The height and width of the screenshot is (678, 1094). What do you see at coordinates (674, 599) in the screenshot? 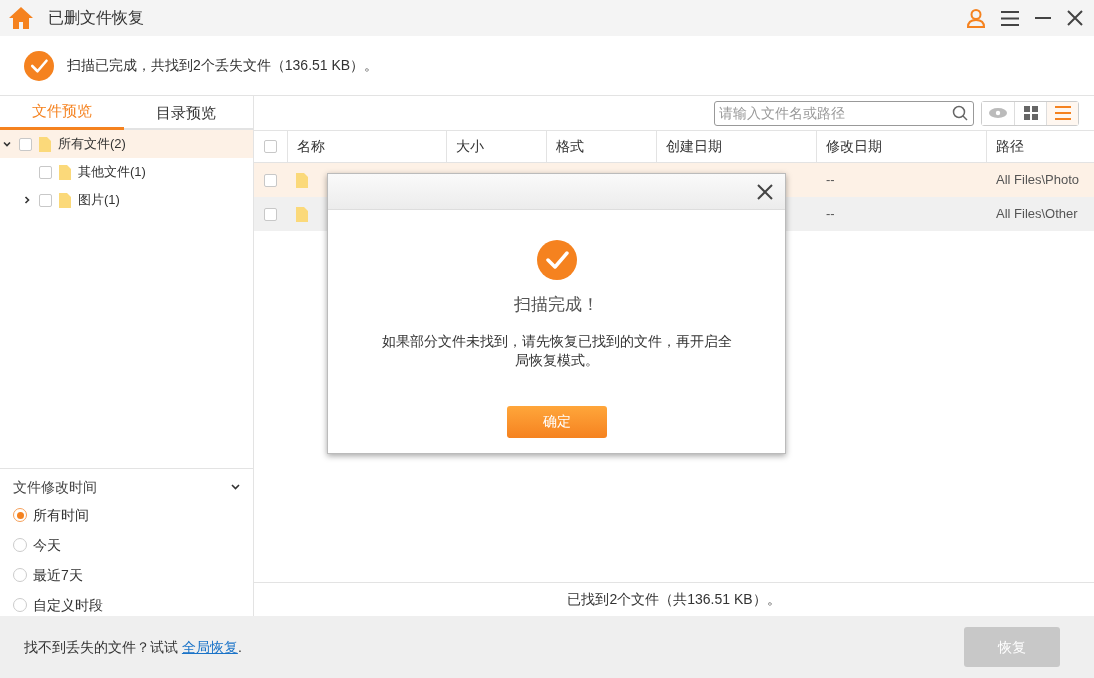
I see `summary-text: 已找到2个文件（共136.51 KB）。` at bounding box center [674, 599].